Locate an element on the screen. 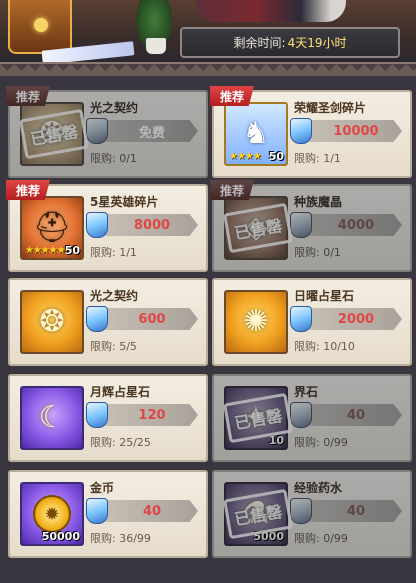 The width and height of the screenshot is (416, 583). shop-item-card: 推荐 ◈ 已售罄 种族魔晶 4000 限购: 0/1 is located at coordinates (311, 226).